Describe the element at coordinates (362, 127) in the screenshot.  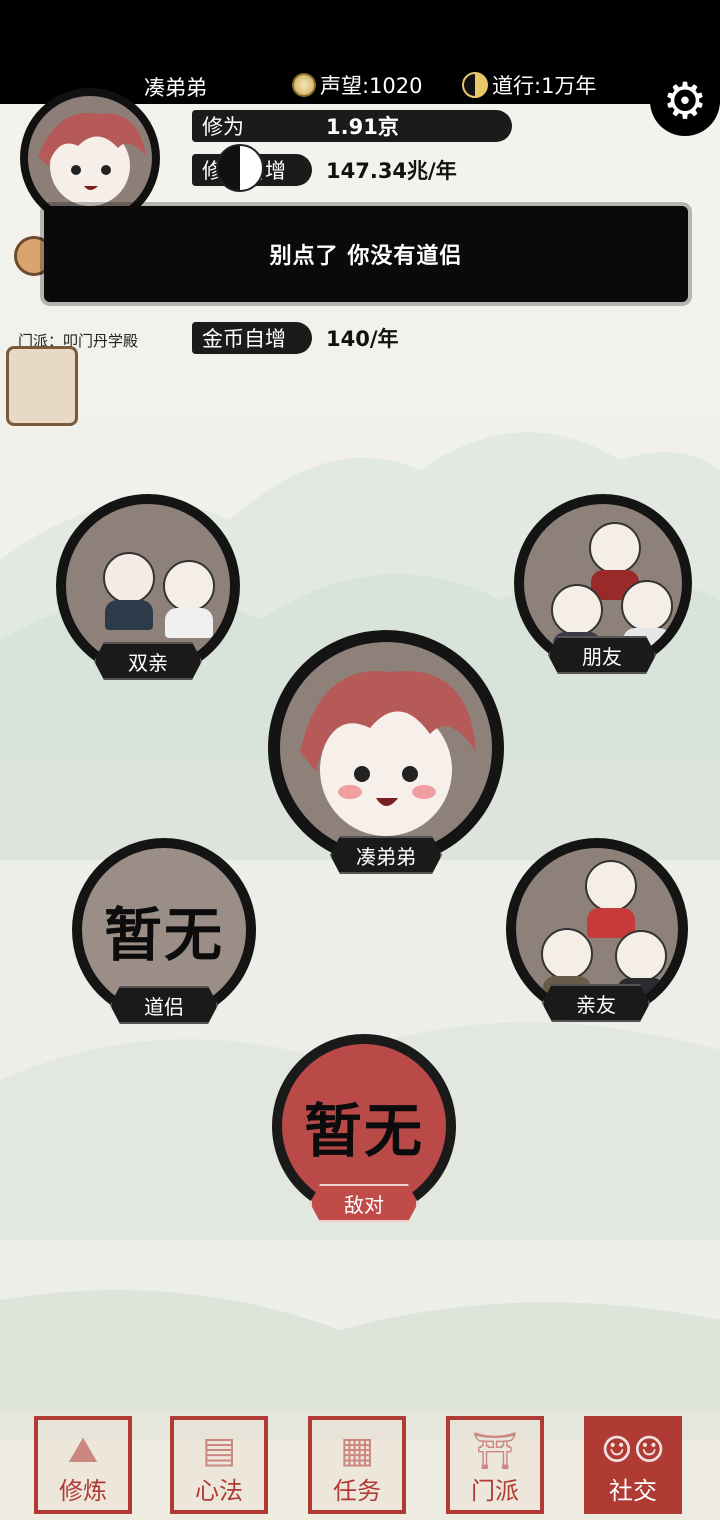
I see `stat-value: 1.91京` at that location.